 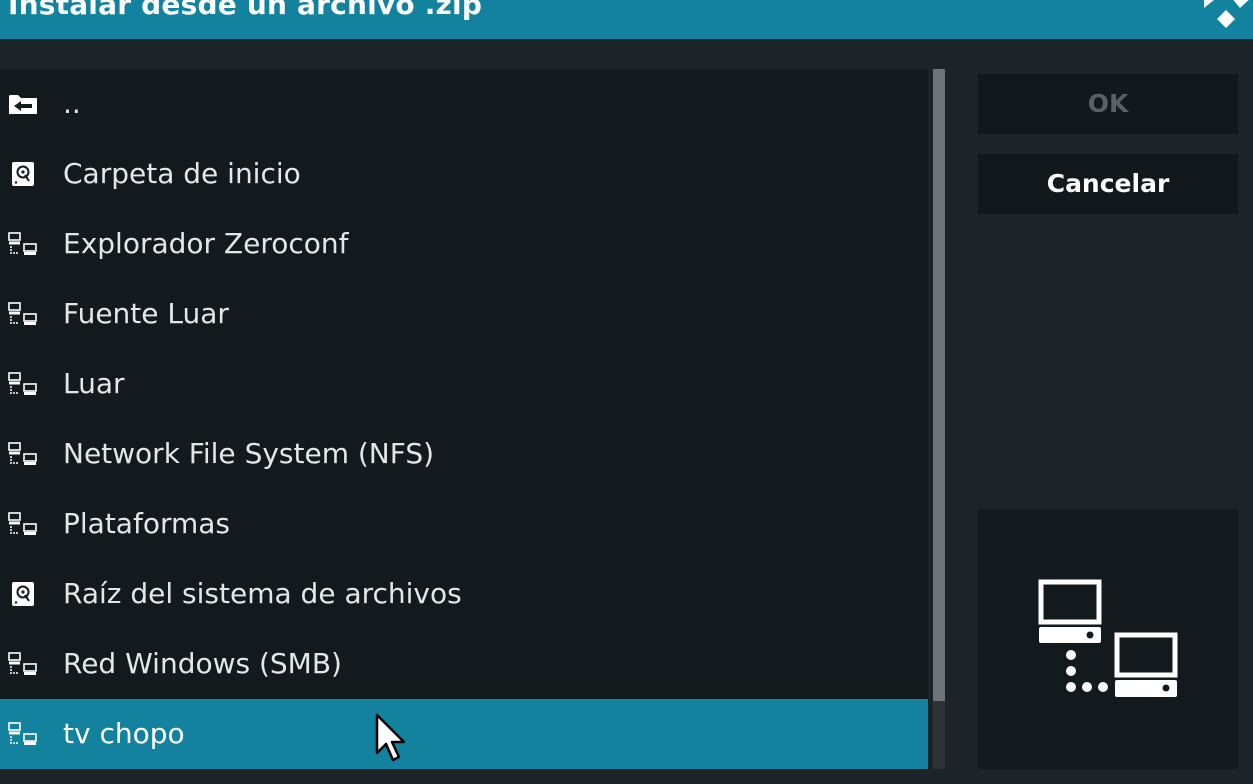 I want to click on list-item-root-filesystem: Raíz del sistema de archivos, so click(x=464, y=594).